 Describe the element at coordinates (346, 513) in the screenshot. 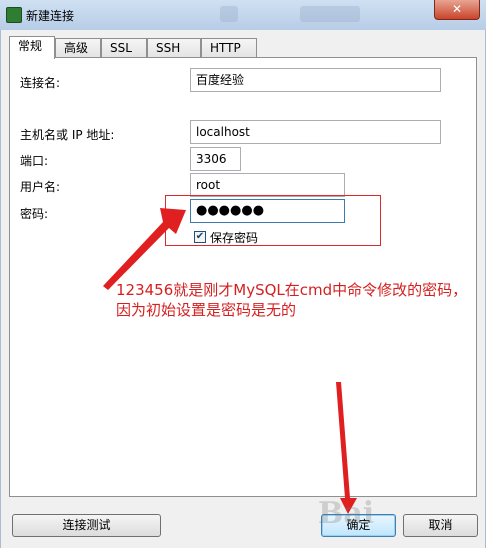

I see `watermark: Bai` at that location.